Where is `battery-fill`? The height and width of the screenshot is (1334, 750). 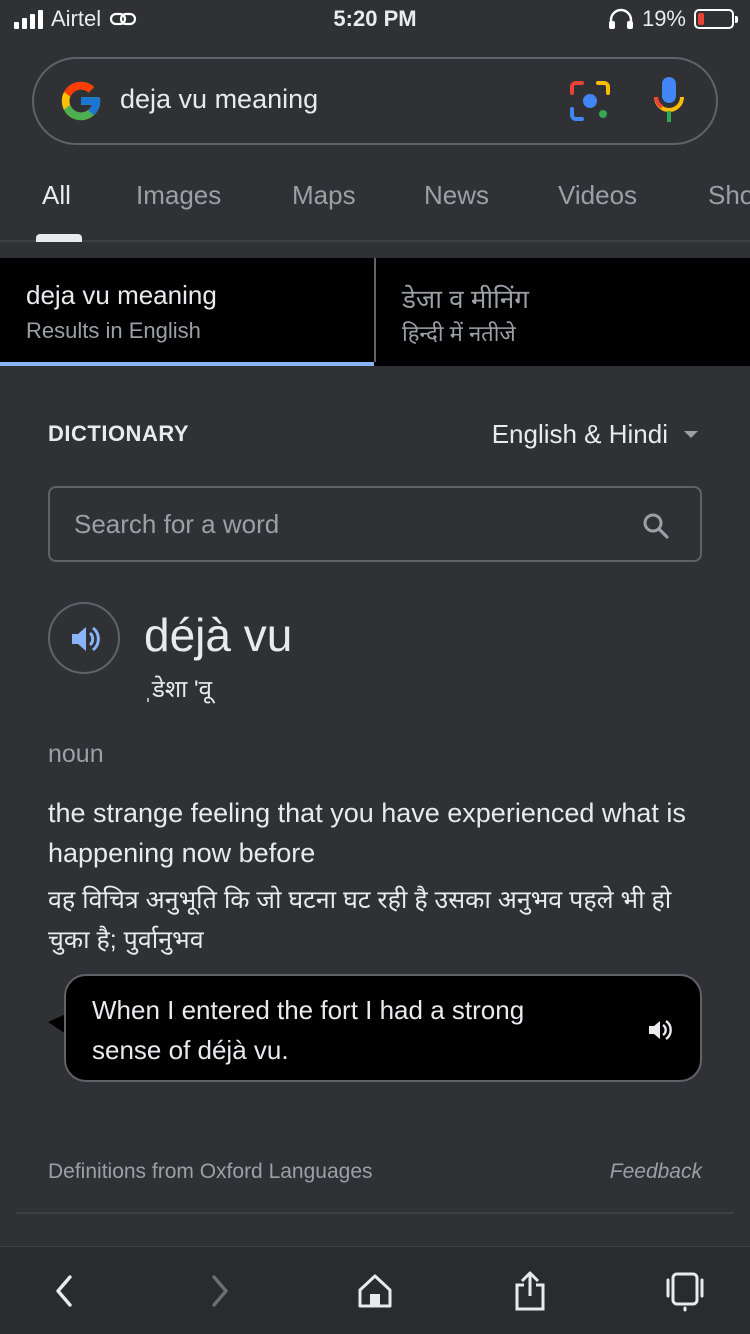
battery-fill is located at coordinates (701, 19).